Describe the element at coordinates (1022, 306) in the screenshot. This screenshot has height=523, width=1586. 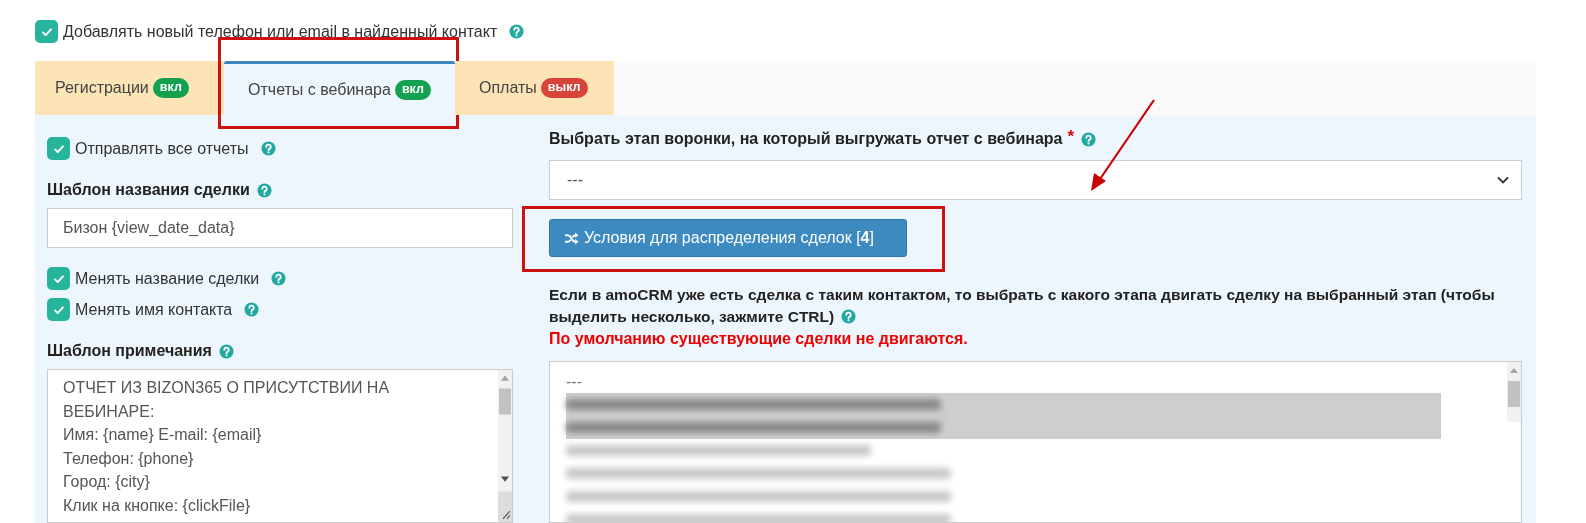
I see `description-text: Если в amoCRM уже есть сделка с таким контактом, то выбрать с какого этапа двигать сделку на выбранный этап (чтобы выделить несколько, зажмите CTRL)` at that location.